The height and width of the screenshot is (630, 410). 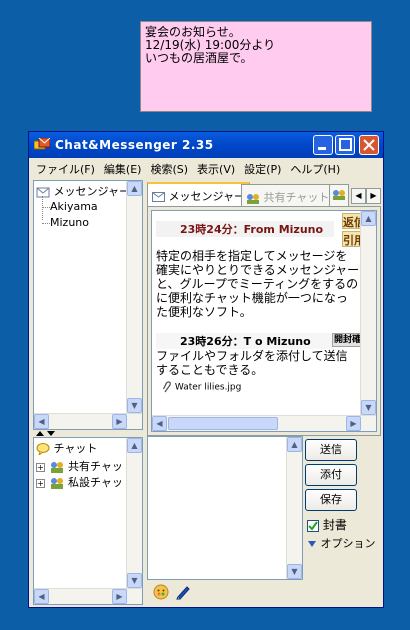 What do you see at coordinates (91, 191) in the screenshot?
I see `tree-root-label: メッセンジャー` at bounding box center [91, 191].